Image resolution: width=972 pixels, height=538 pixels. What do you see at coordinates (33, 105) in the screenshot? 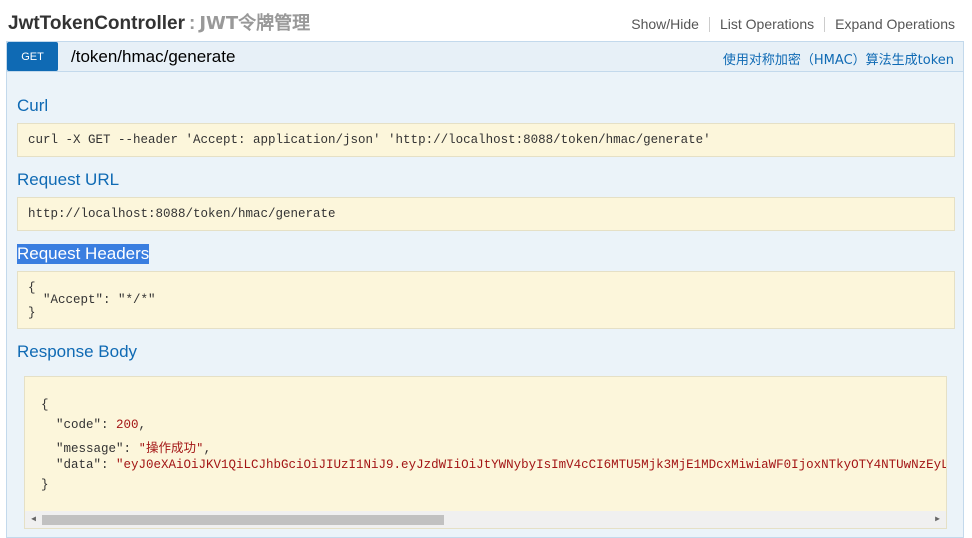
I see `curl-title: Curl` at bounding box center [33, 105].